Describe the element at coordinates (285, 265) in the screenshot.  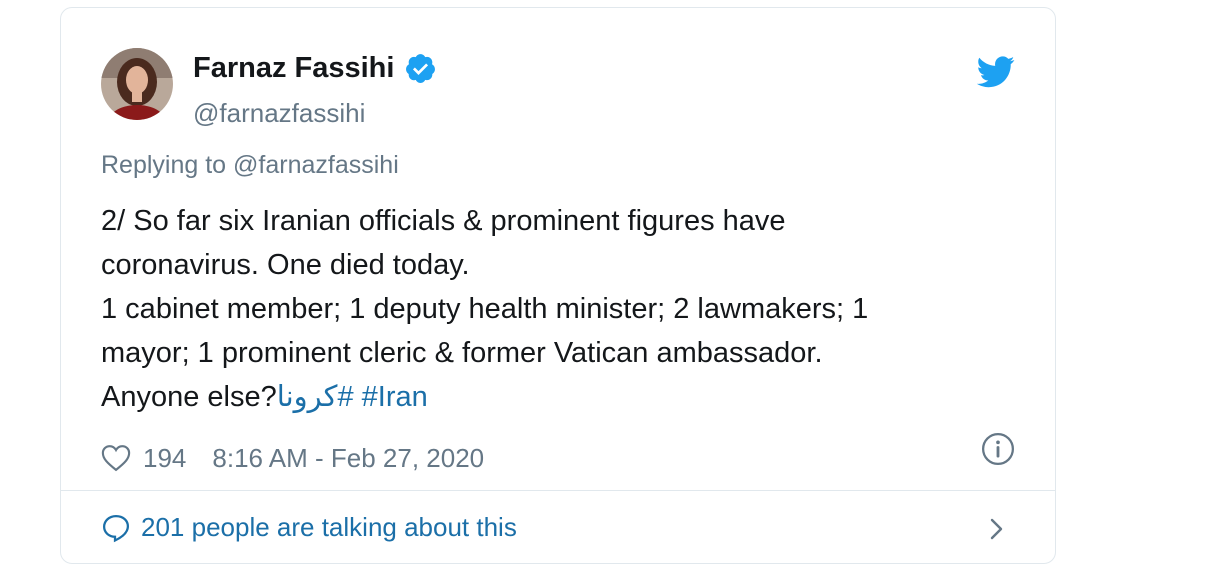
I see `tweet-text-line: coronavirus. One died today.` at that location.